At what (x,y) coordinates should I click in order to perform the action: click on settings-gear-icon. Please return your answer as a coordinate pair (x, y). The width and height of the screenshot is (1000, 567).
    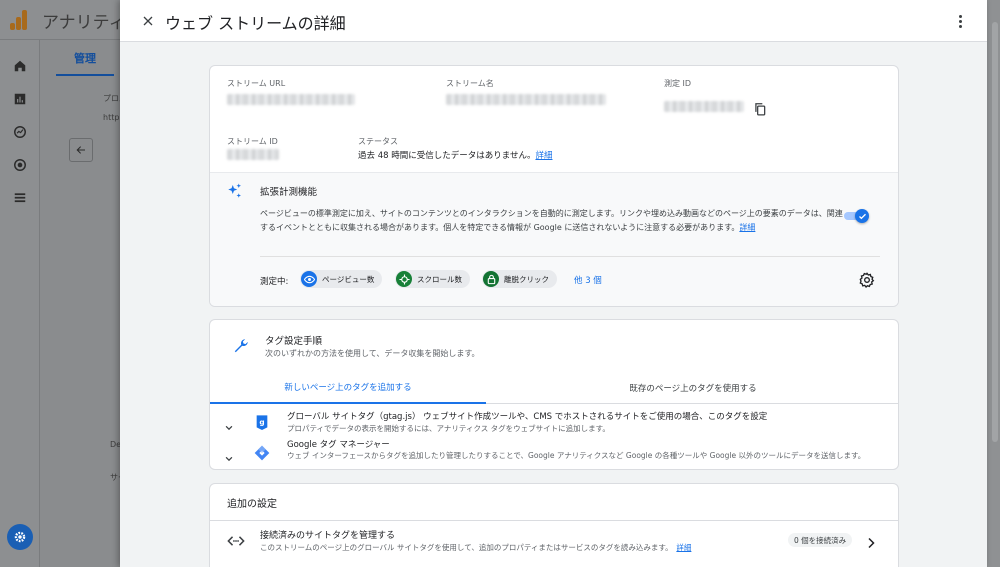
    Looking at the image, I should click on (20, 537).